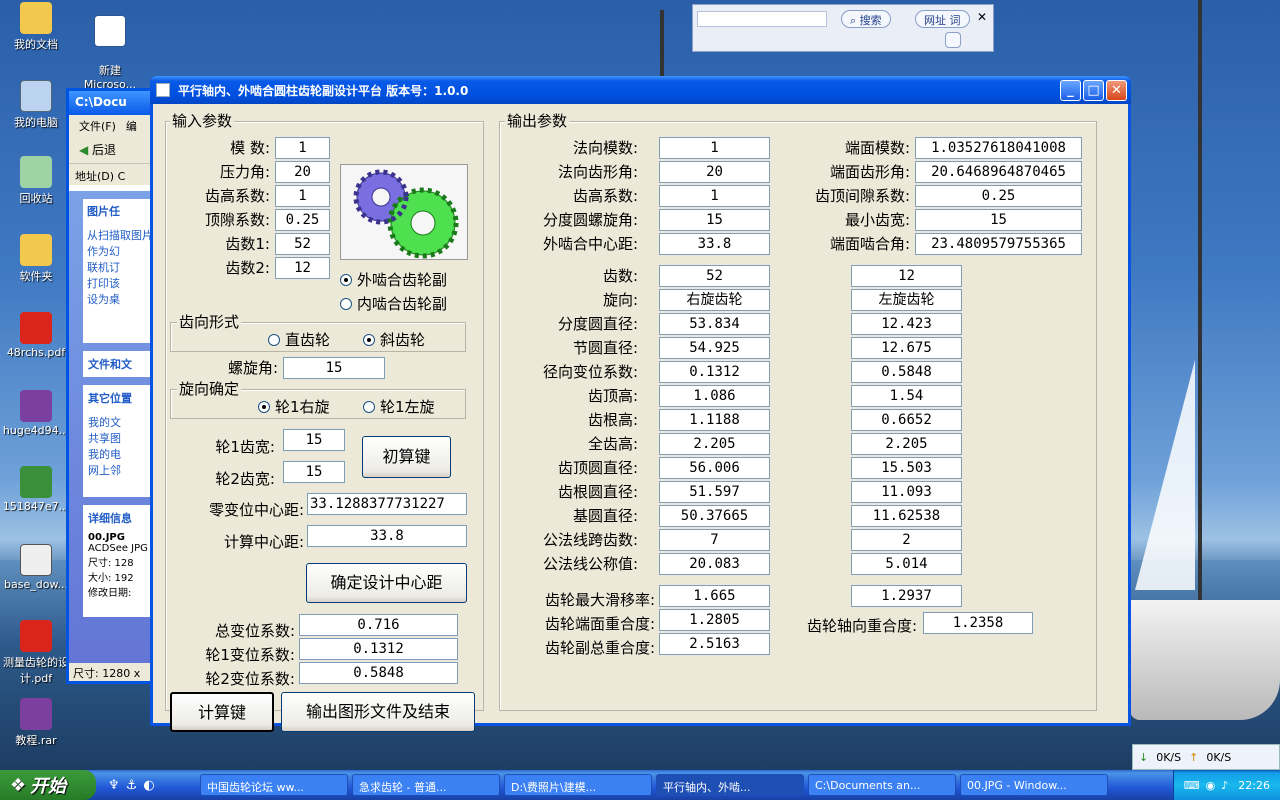  I want to click on quick-launch-icon: ◐, so click(148, 785).